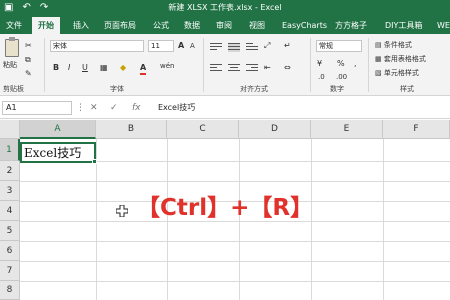 The width and height of the screenshot is (450, 300). What do you see at coordinates (301, 108) in the screenshot?
I see `formula-input: Excel技巧` at bounding box center [301, 108].